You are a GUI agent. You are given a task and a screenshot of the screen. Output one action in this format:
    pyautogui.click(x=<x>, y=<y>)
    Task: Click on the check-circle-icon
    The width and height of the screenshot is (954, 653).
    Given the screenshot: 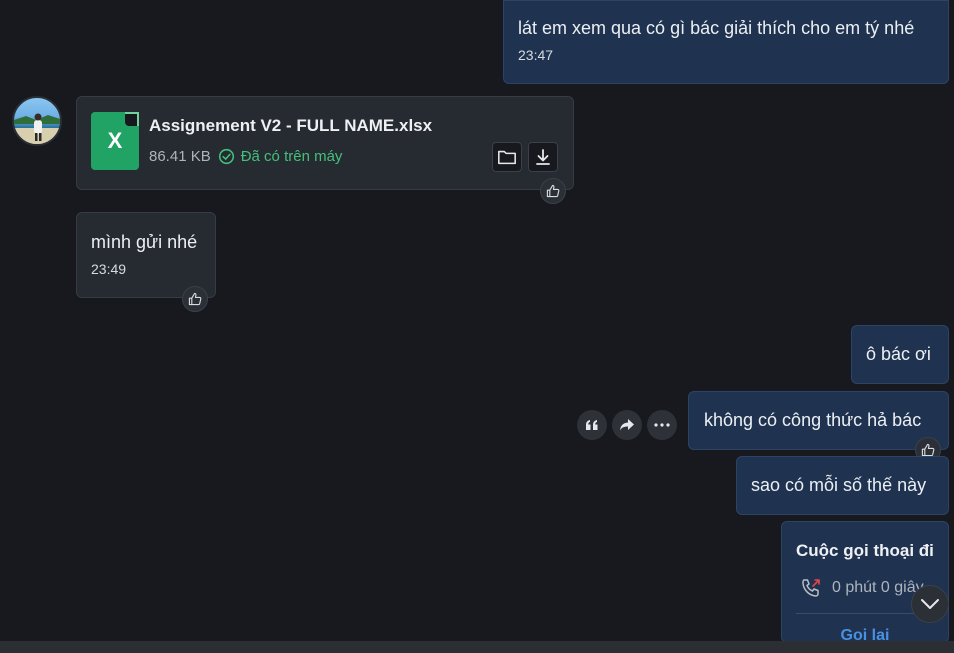 What is the action you would take?
    pyautogui.click(x=226, y=156)
    